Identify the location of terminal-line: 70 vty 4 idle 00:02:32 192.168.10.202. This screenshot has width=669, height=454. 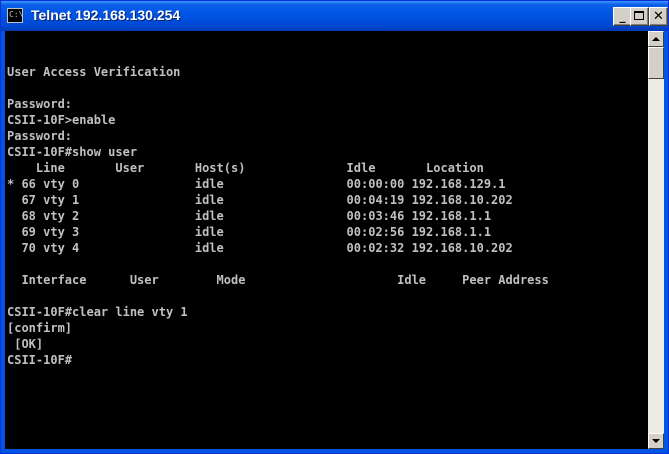
(260, 248).